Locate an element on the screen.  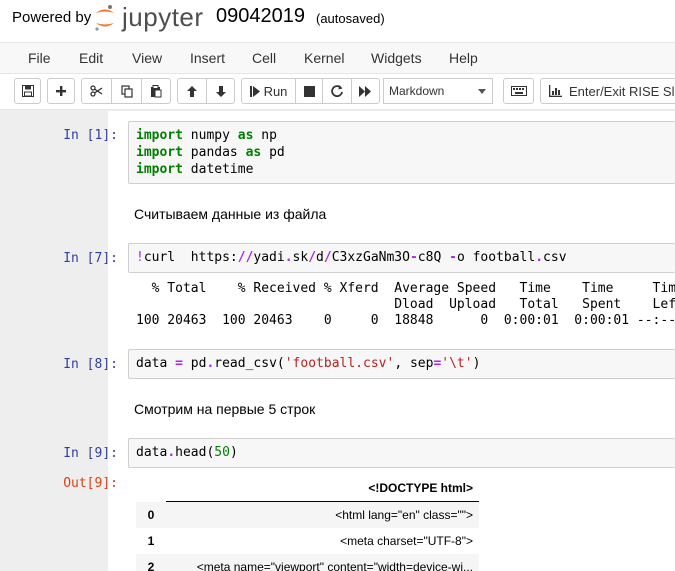
step-forward-icon is located at coordinates (254, 91).